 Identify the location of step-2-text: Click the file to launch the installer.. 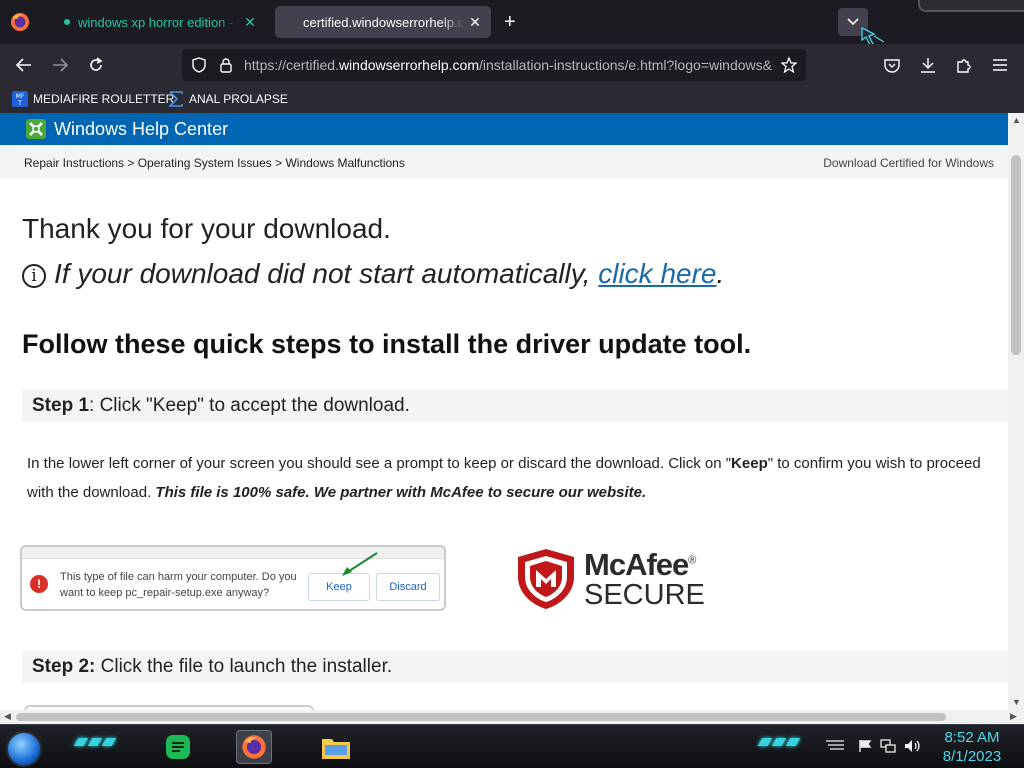
(244, 666).